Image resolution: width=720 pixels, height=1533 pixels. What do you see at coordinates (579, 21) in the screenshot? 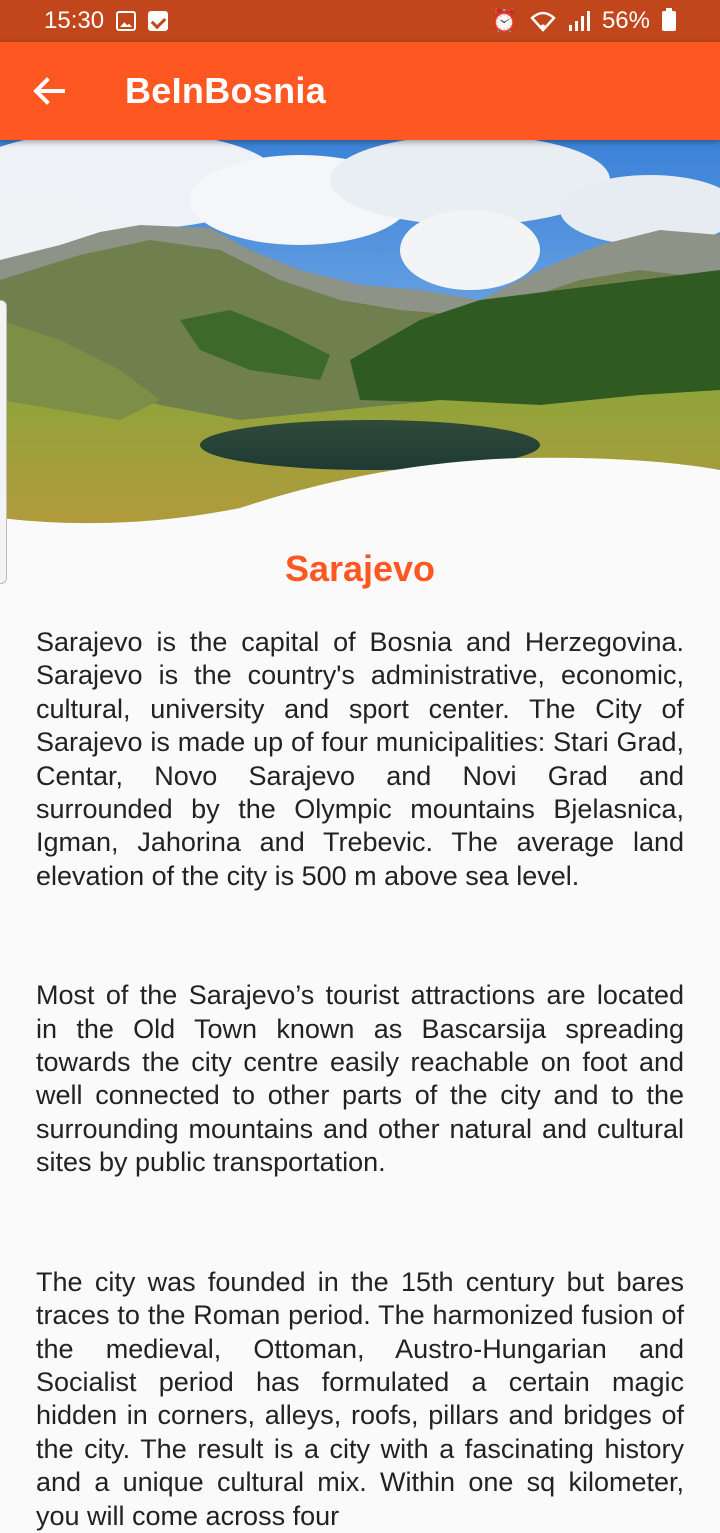
I see `signal-icon` at bounding box center [579, 21].